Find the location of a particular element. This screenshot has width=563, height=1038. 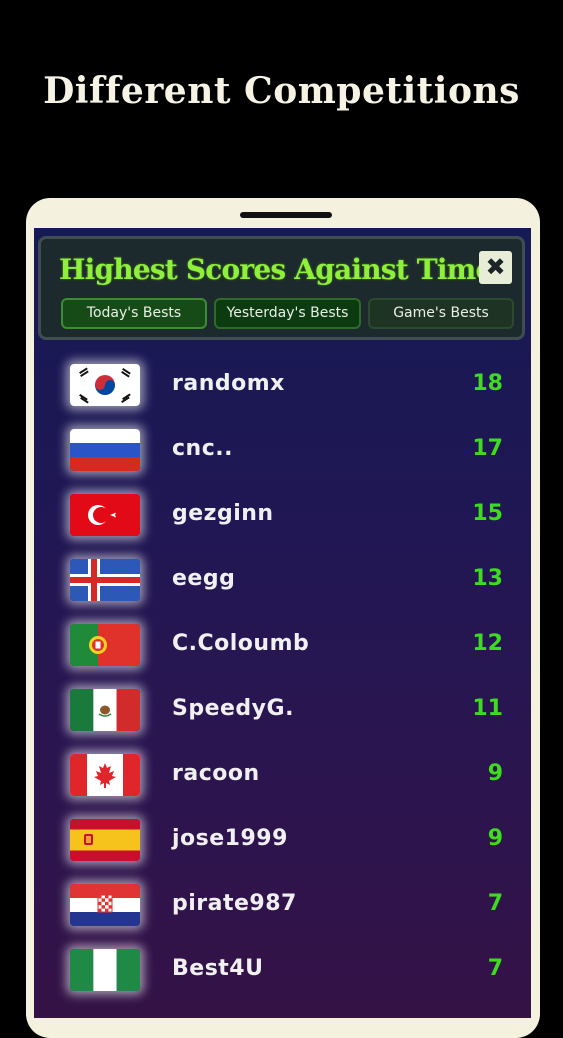

phone-speaker is located at coordinates (286, 215).